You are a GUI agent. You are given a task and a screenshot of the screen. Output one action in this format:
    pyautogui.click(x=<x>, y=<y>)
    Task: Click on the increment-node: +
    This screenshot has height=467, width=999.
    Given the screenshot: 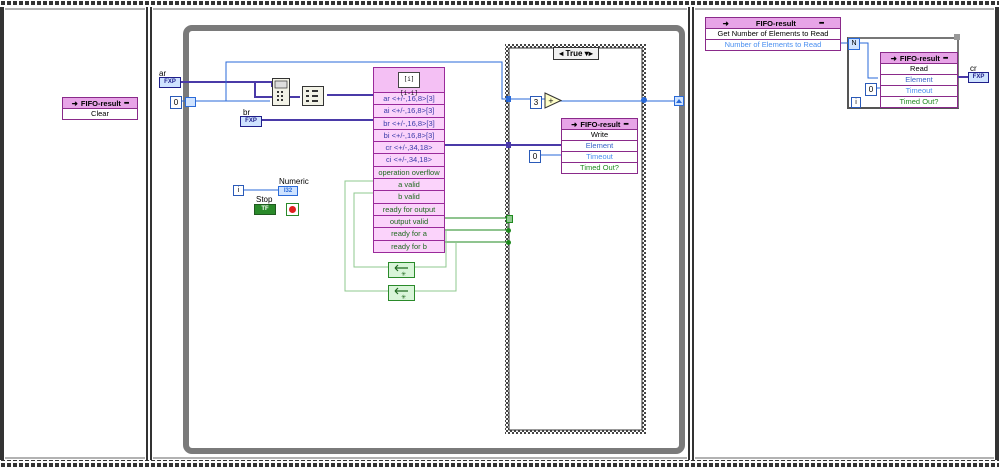 What is the action you would take?
    pyautogui.click(x=553, y=100)
    